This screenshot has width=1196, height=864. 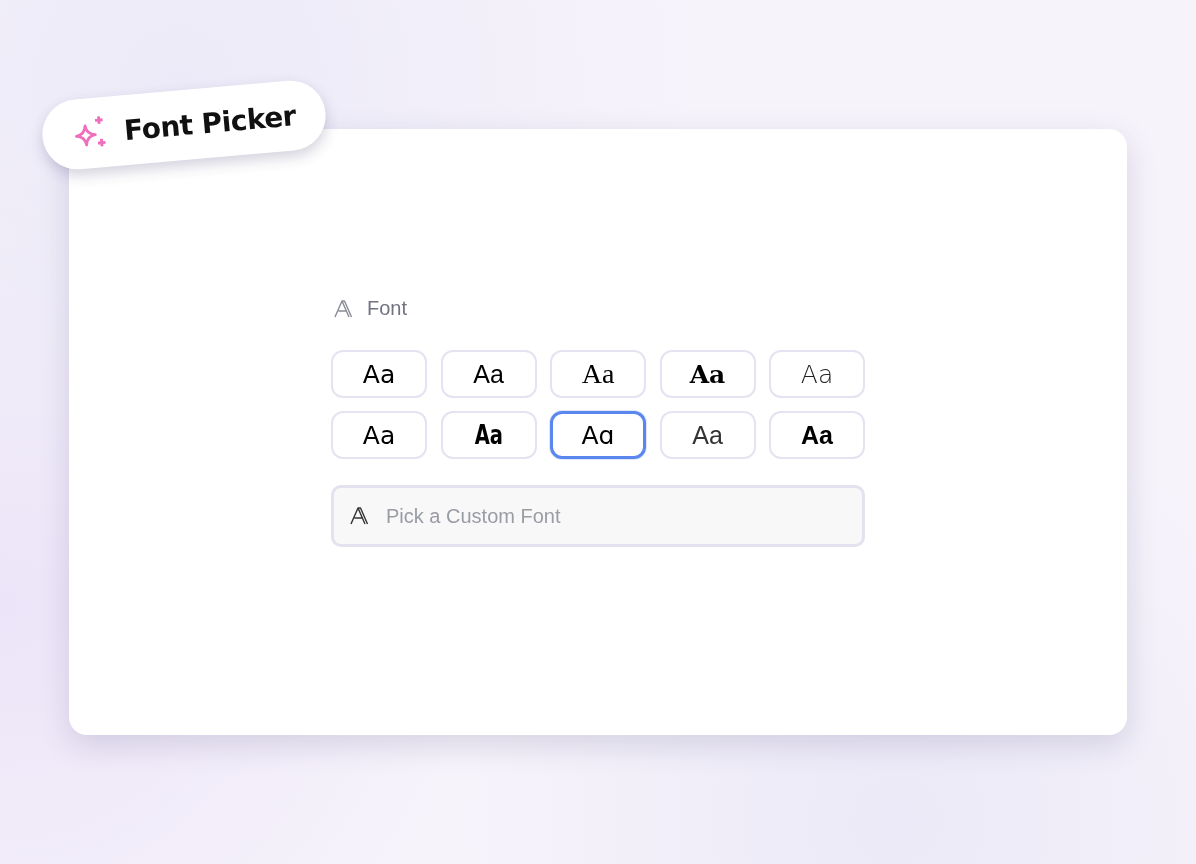 I want to click on custom-font-field: Pick a Custom Font, so click(x=598, y=516).